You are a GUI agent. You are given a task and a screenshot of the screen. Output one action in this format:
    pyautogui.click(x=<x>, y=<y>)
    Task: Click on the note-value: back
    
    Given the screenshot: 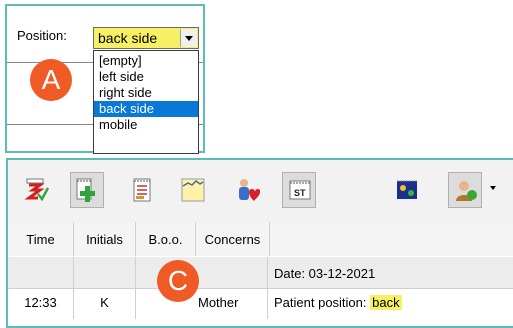 What is the action you would take?
    pyautogui.click(x=386, y=302)
    